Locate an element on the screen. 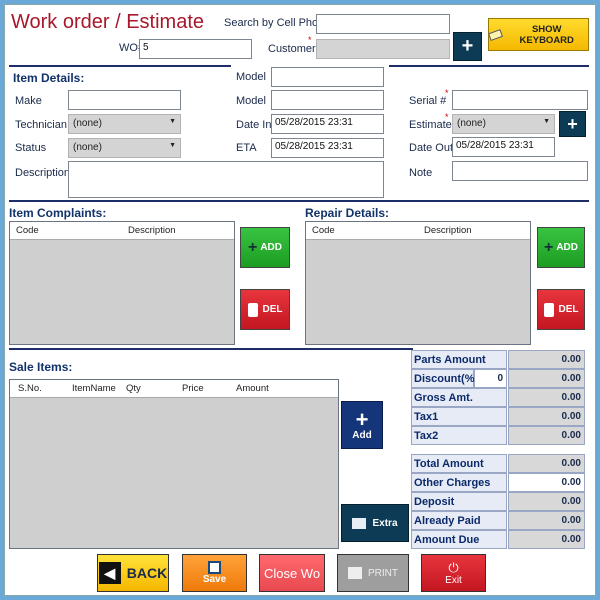 This screenshot has width=600, height=600. eta-input: 05/28/2015 23:31 is located at coordinates (327, 148).